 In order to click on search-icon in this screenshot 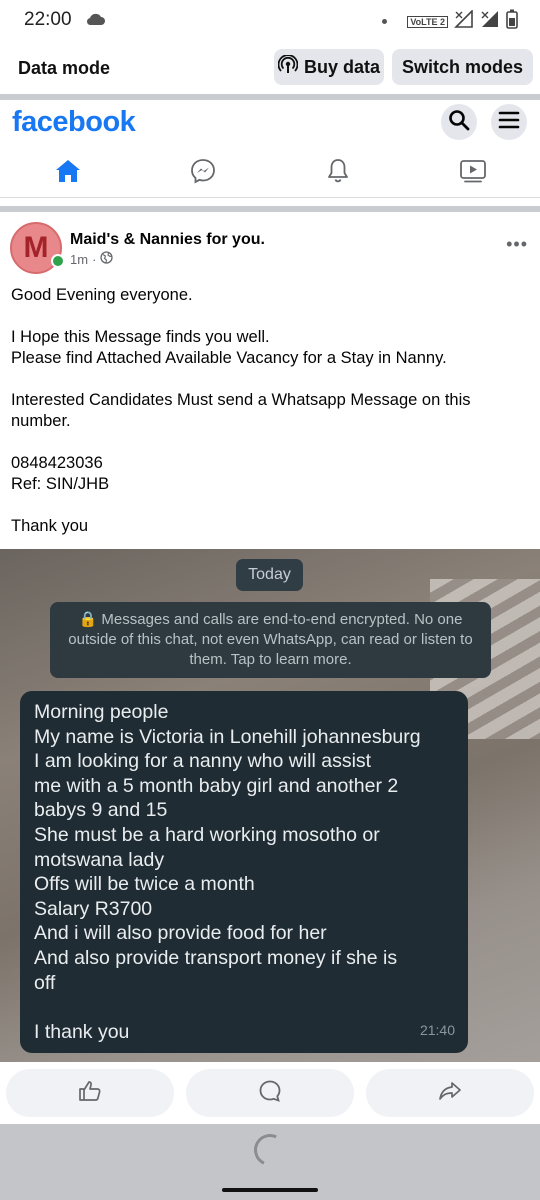, I will do `click(459, 122)`.